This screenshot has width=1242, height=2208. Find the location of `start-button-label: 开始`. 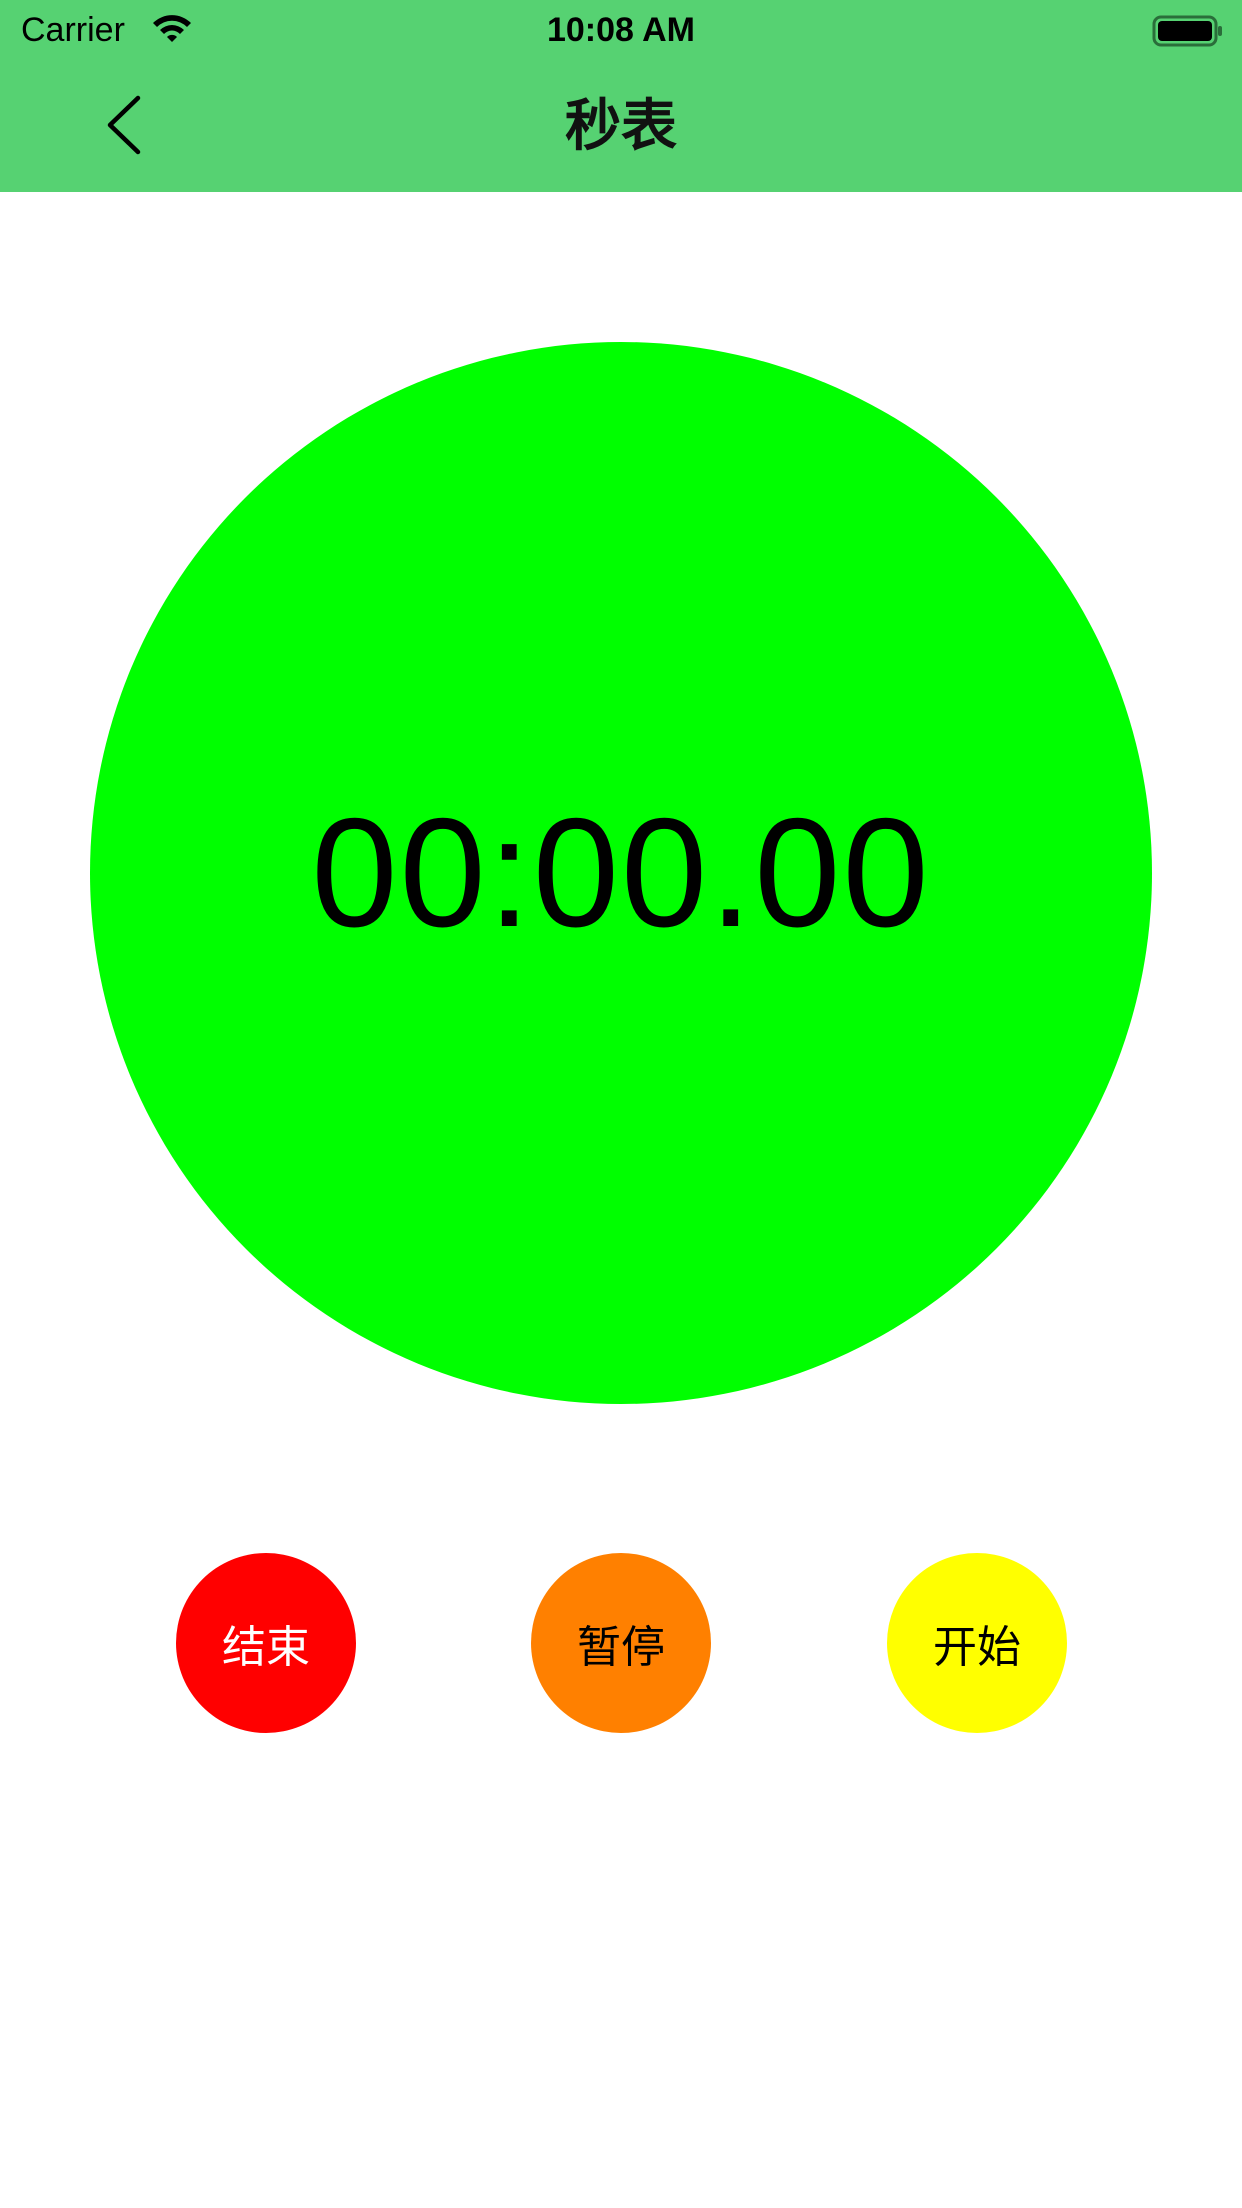

start-button-label: 开始 is located at coordinates (977, 1647).